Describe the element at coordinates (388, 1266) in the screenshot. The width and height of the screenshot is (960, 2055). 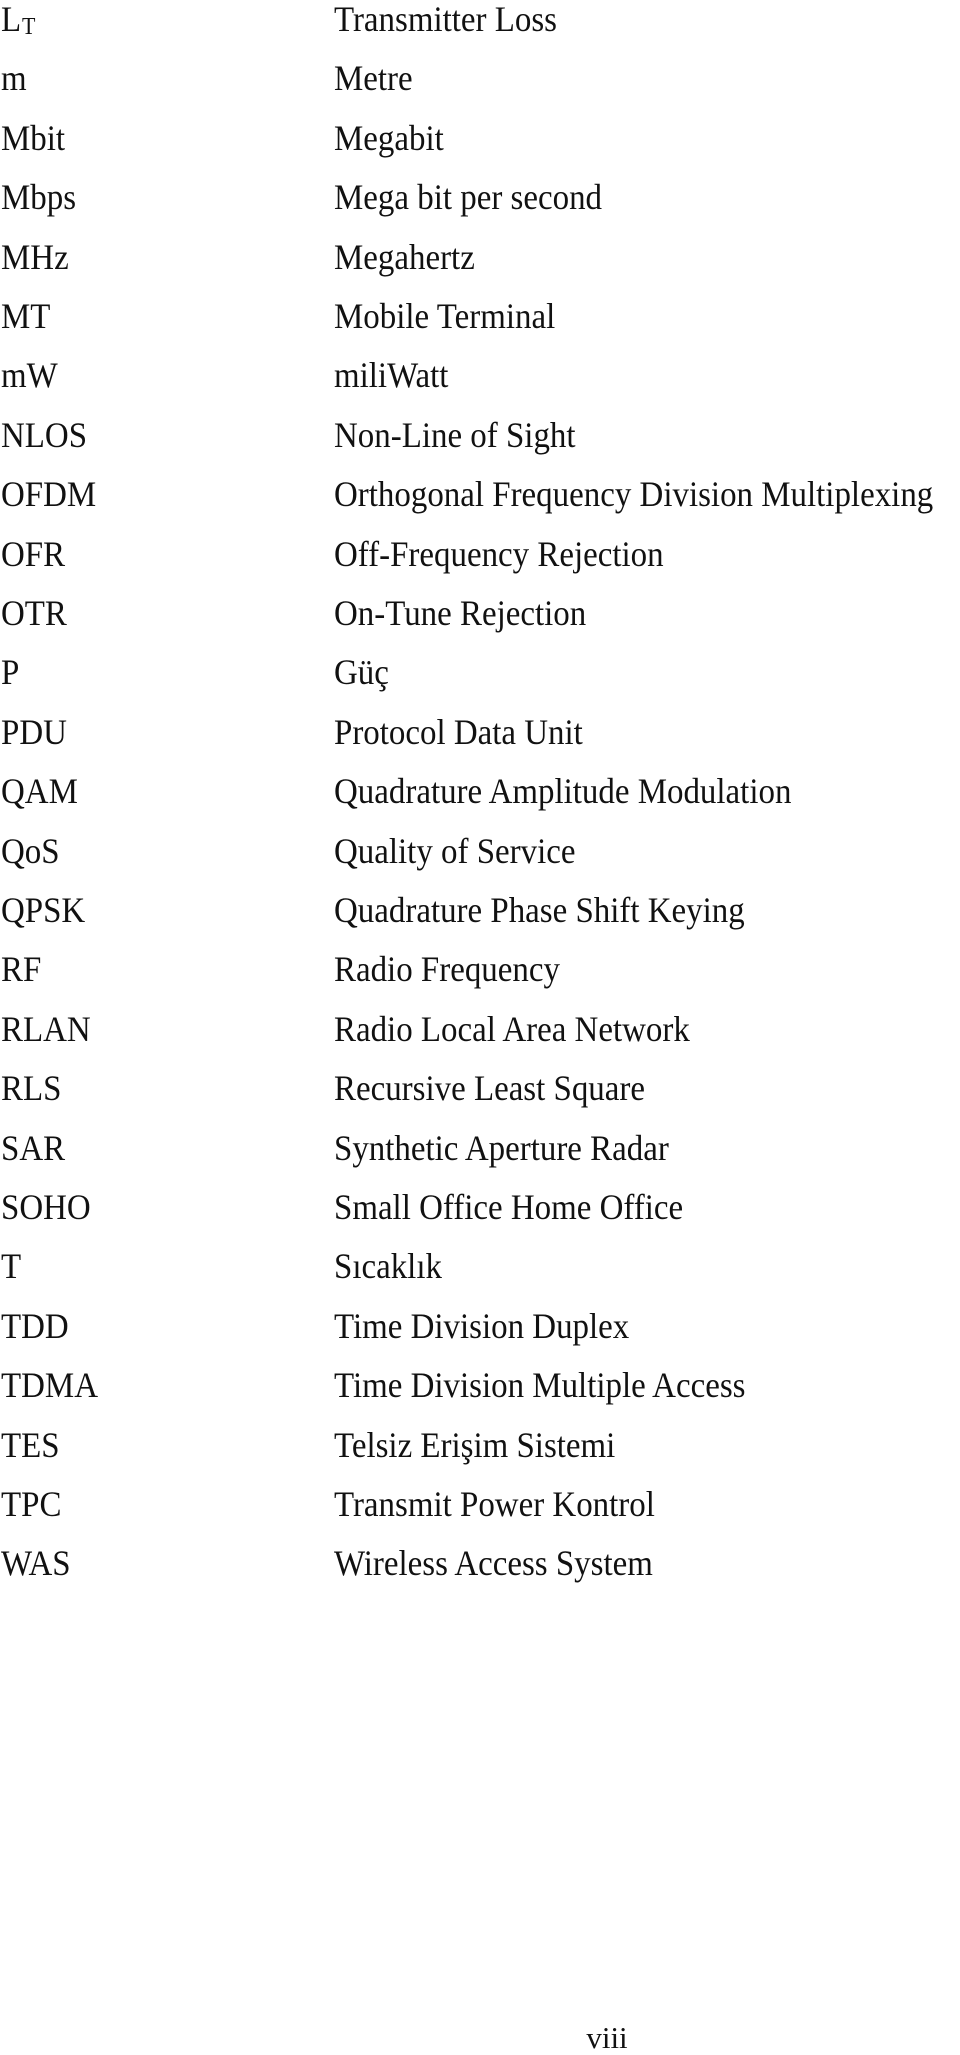
I see `abbreviation-definition: Sıcaklık` at that location.